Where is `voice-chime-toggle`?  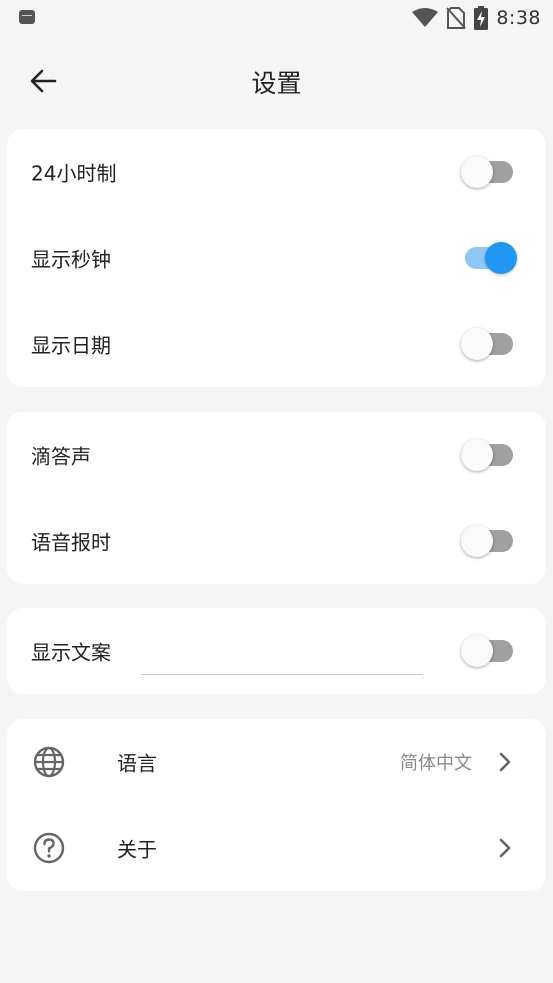 voice-chime-toggle is located at coordinates (489, 541).